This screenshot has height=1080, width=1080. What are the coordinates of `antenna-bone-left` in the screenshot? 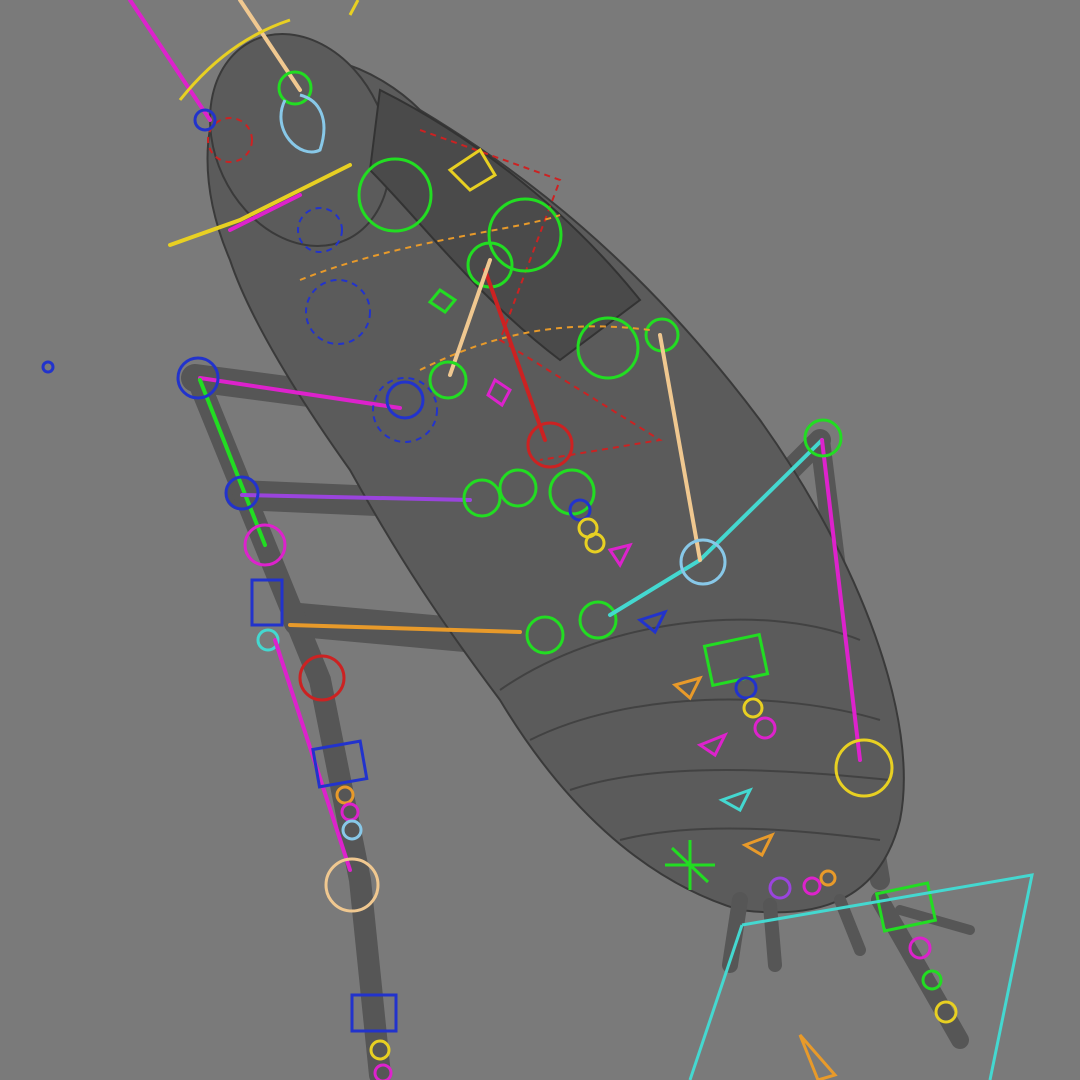 It's located at (170, 61).